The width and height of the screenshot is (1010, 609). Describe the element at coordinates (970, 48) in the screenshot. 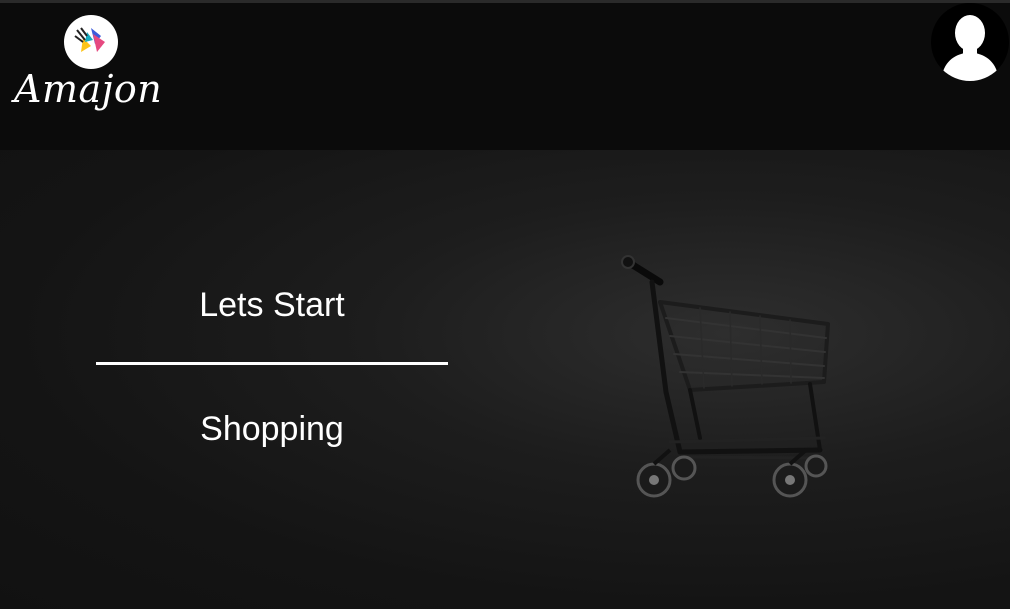

I see `user-silhouette-icon` at that location.